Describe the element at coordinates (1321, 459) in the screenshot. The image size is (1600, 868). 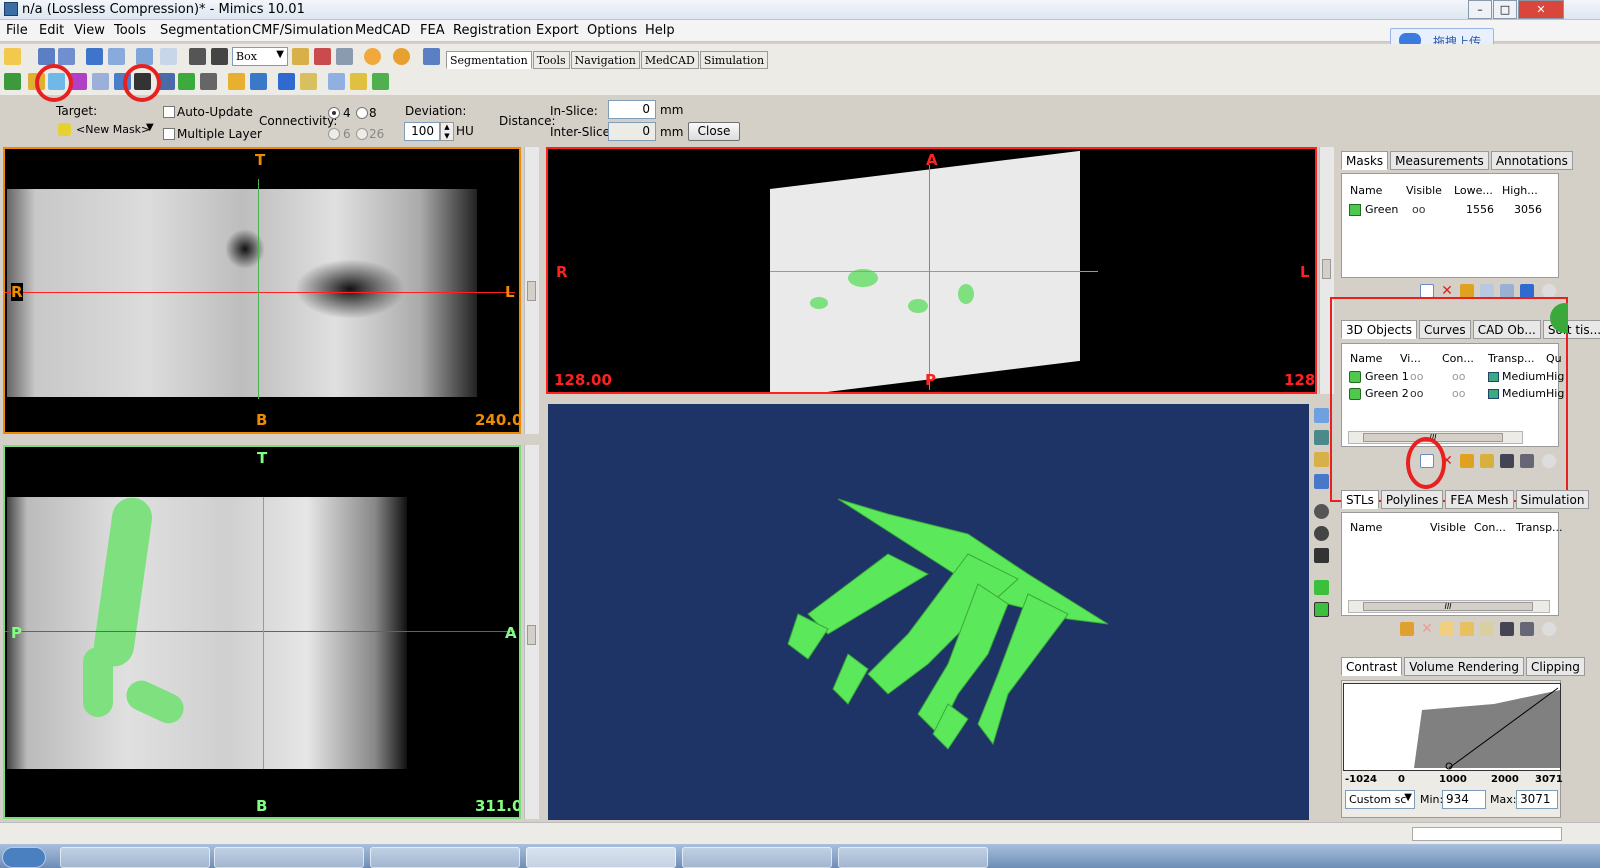
I see `view-box-icon` at that location.